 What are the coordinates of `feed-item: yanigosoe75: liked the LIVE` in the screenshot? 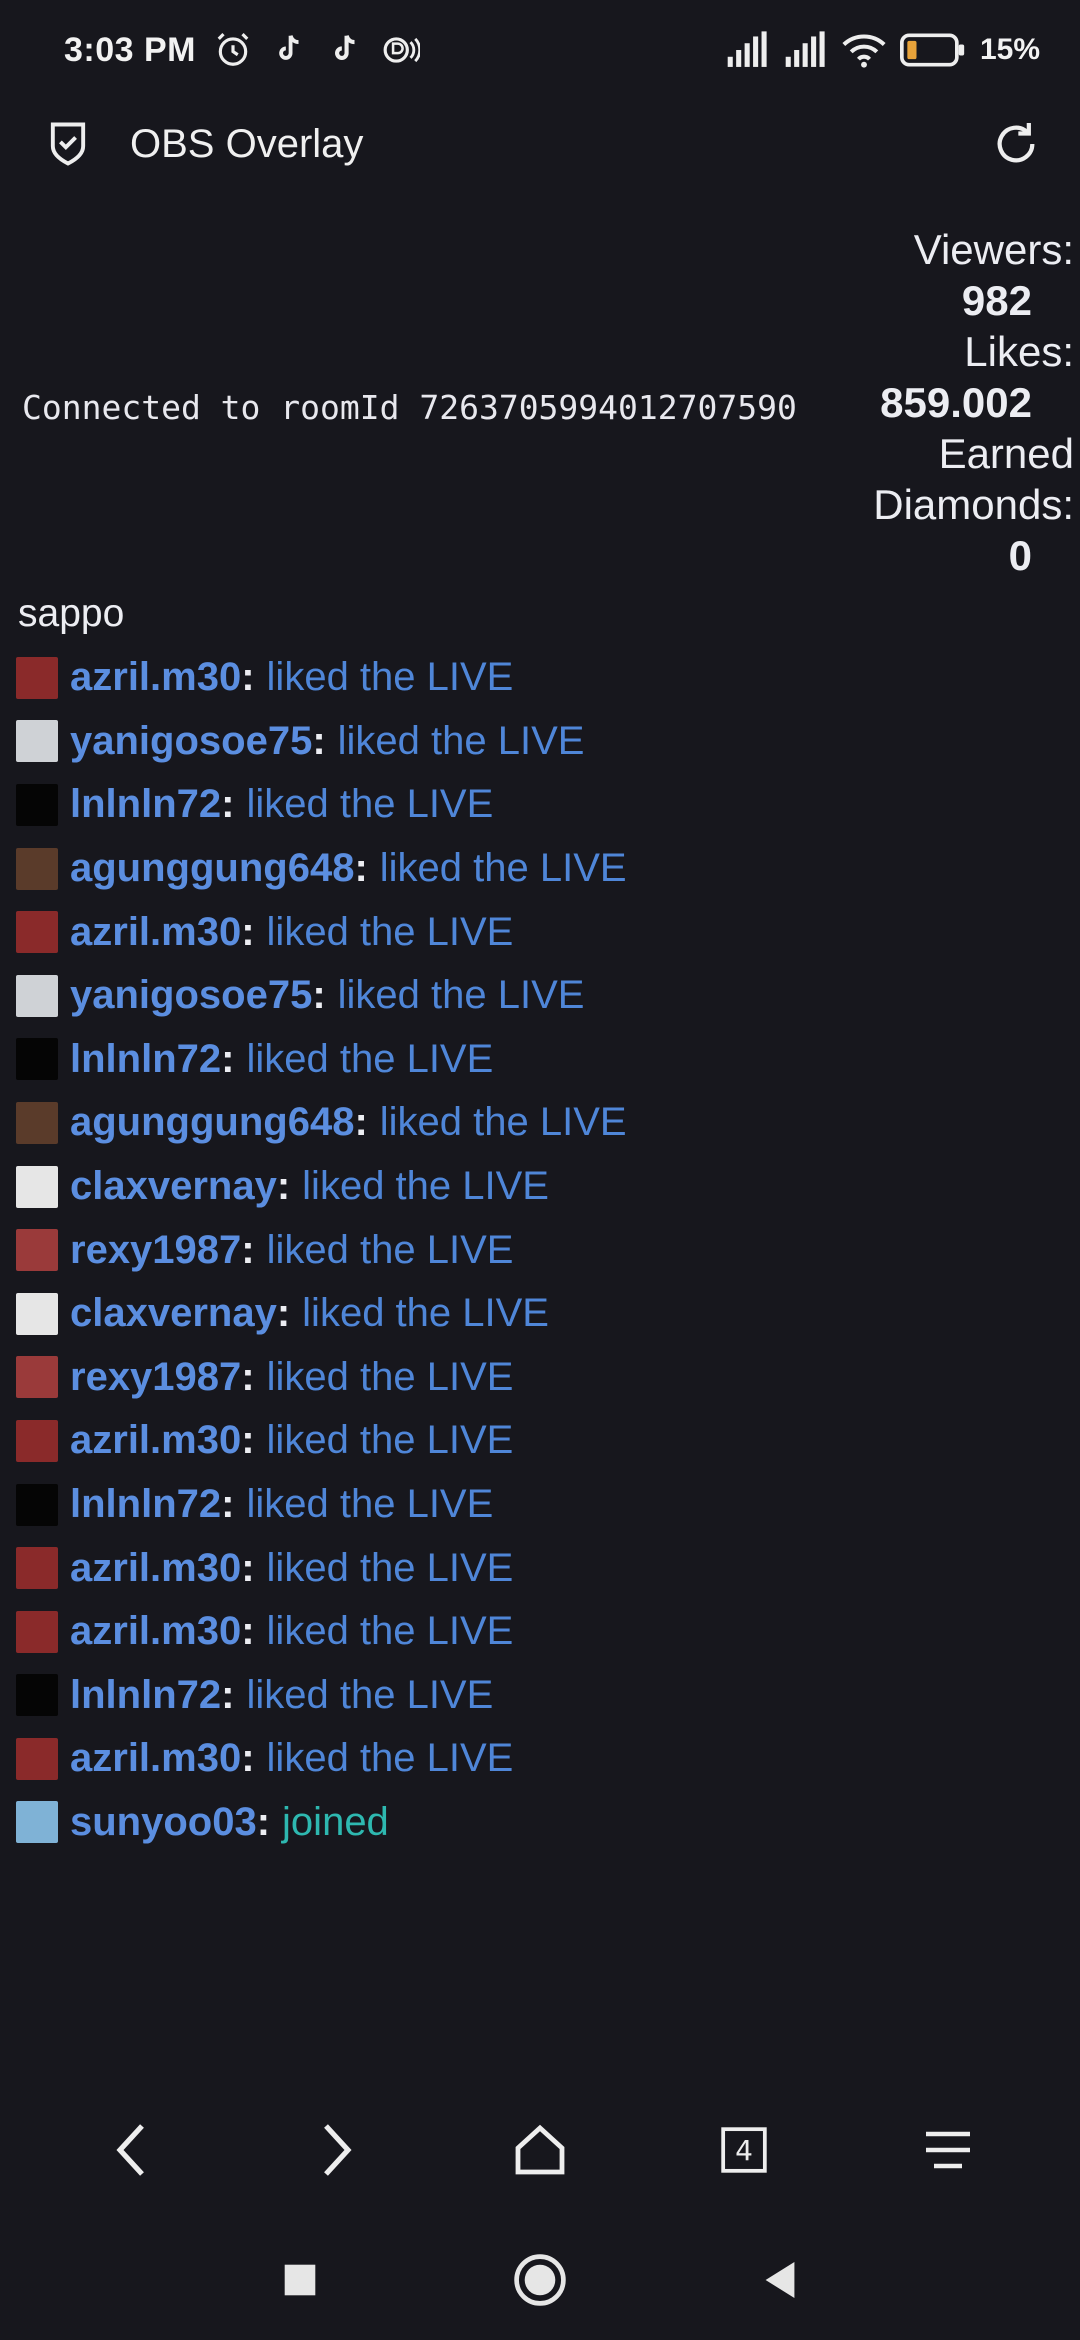 It's located at (541, 996).